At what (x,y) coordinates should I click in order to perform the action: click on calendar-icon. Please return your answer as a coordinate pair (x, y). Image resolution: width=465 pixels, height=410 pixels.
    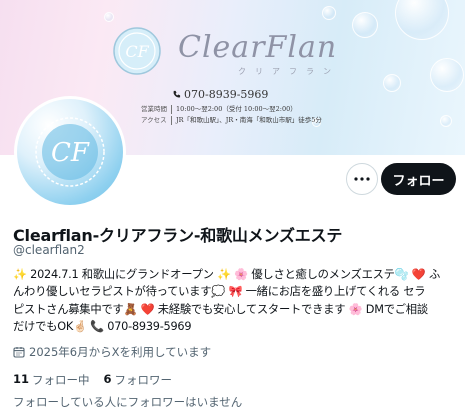
    Looking at the image, I should click on (19, 352).